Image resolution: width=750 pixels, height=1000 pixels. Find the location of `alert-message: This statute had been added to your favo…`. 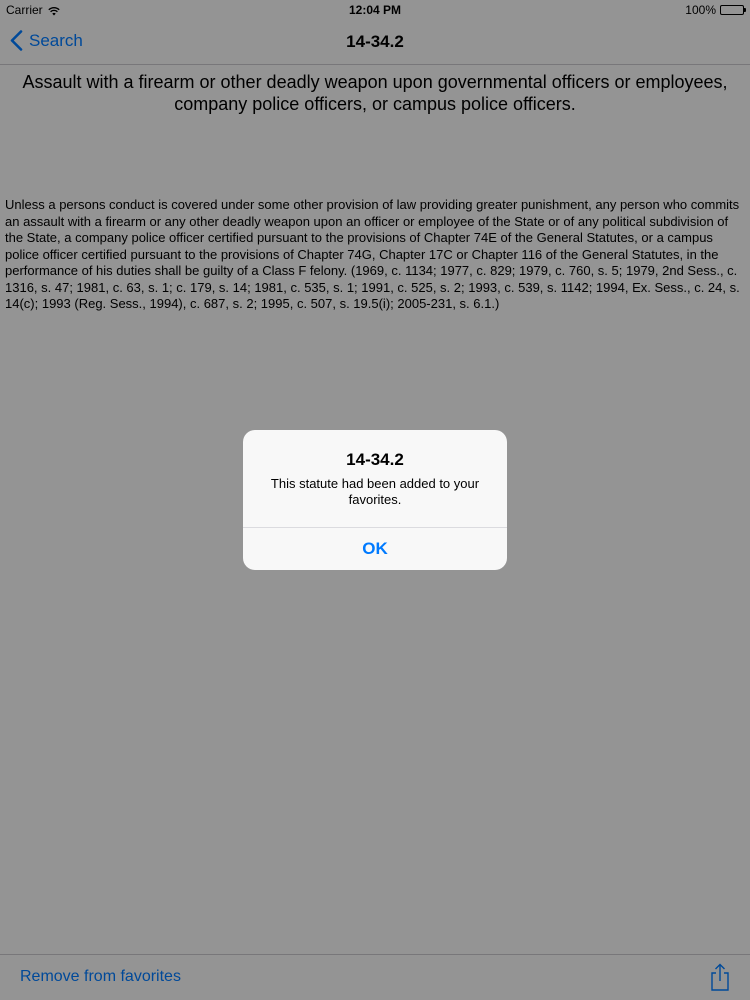

alert-message: This statute had been added to your favo… is located at coordinates (375, 491).